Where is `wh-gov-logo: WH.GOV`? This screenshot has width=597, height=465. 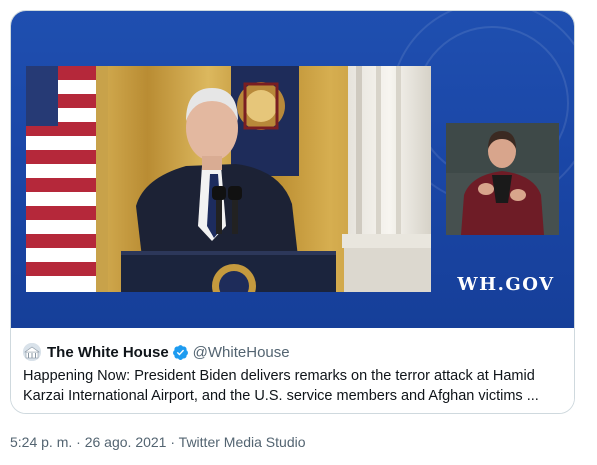
wh-gov-logo: WH.GOV is located at coordinates (506, 284).